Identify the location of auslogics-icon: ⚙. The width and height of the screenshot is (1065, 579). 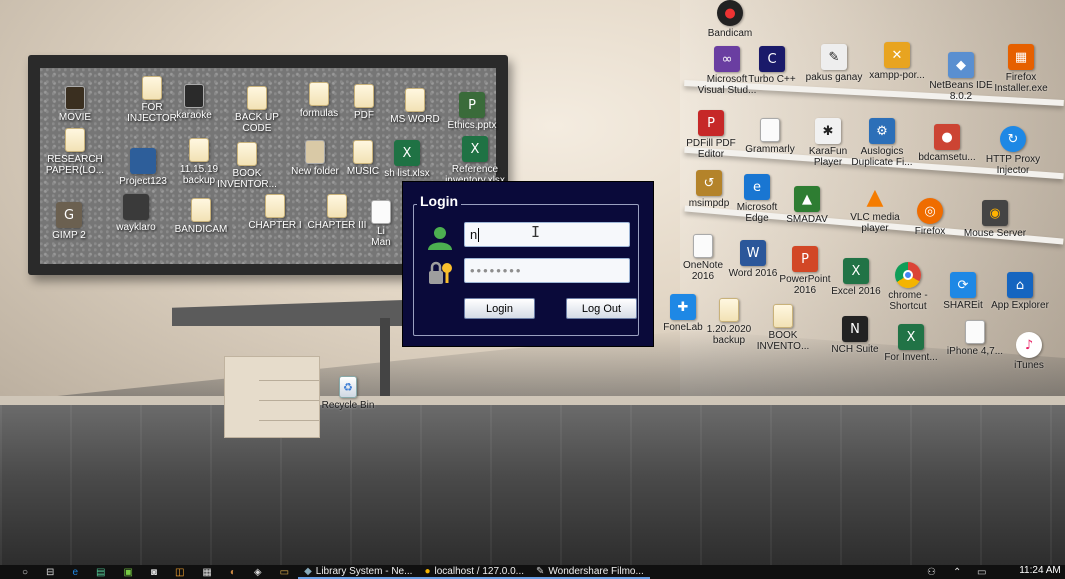
(882, 131).